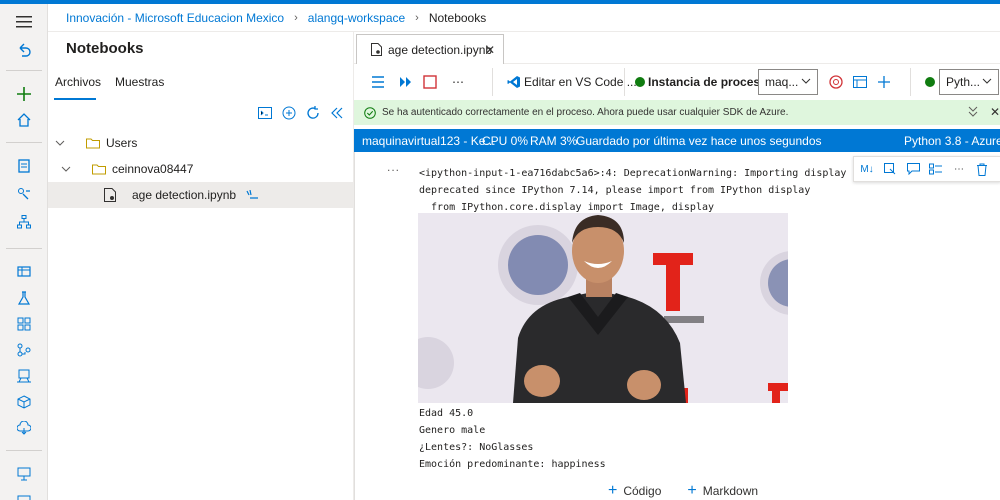 This screenshot has width=1000, height=500. Describe the element at coordinates (417, 17) in the screenshot. I see `chevron-right-icon: ›` at that location.